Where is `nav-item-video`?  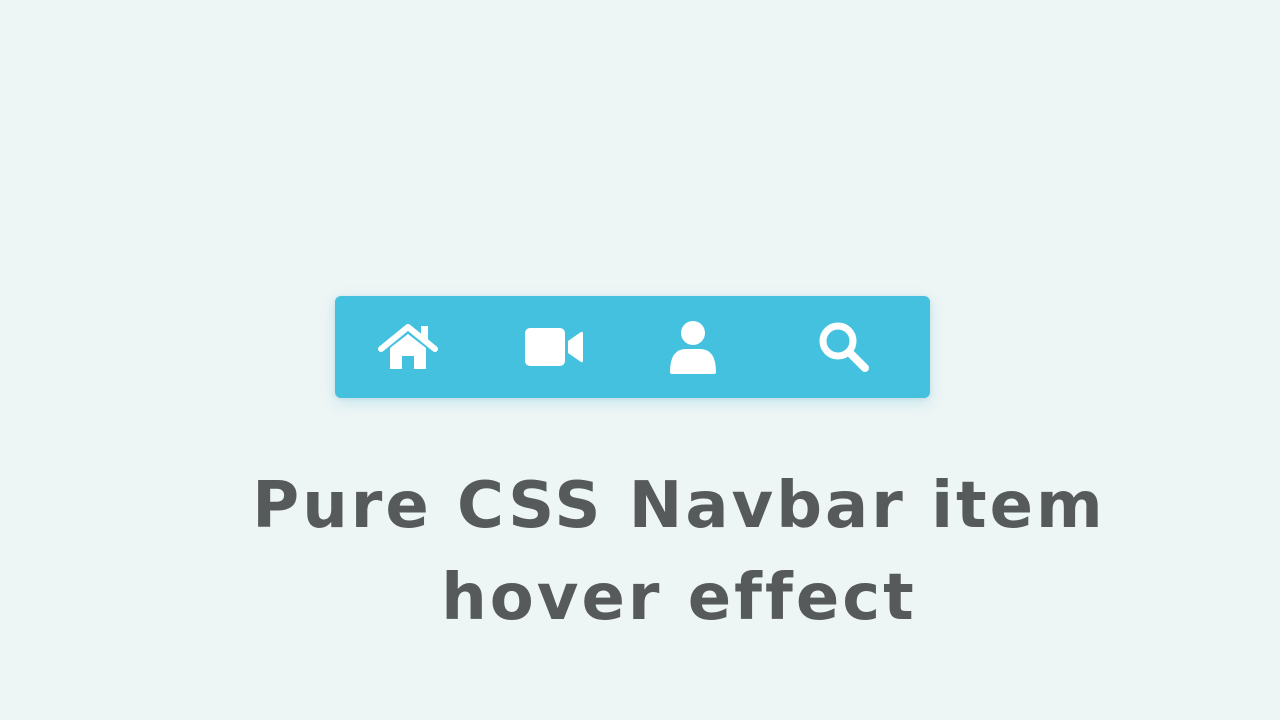
nav-item-video is located at coordinates (554, 347).